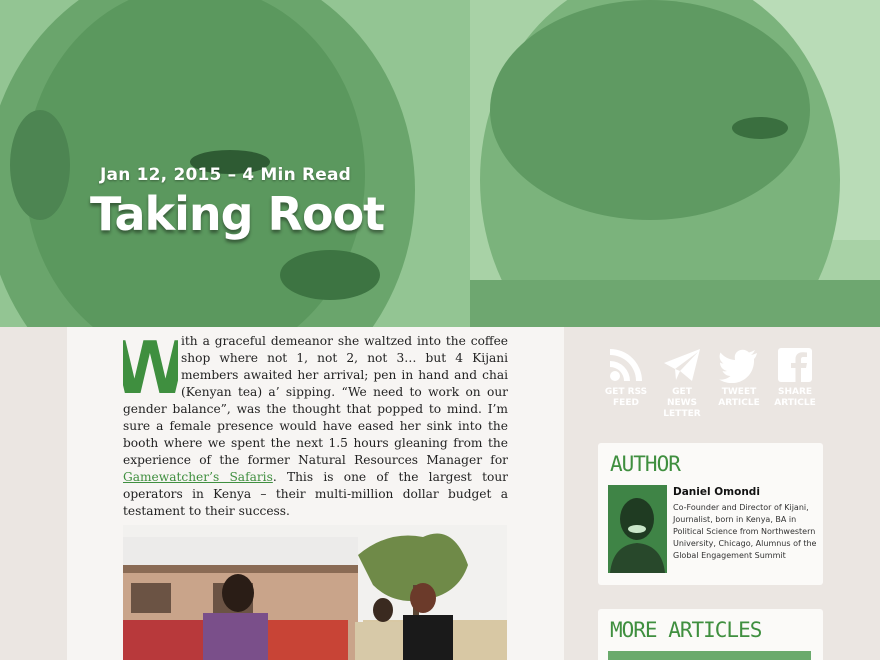 The image size is (880, 660). Describe the element at coordinates (795, 365) in the screenshot. I see `facebook-icon` at that location.